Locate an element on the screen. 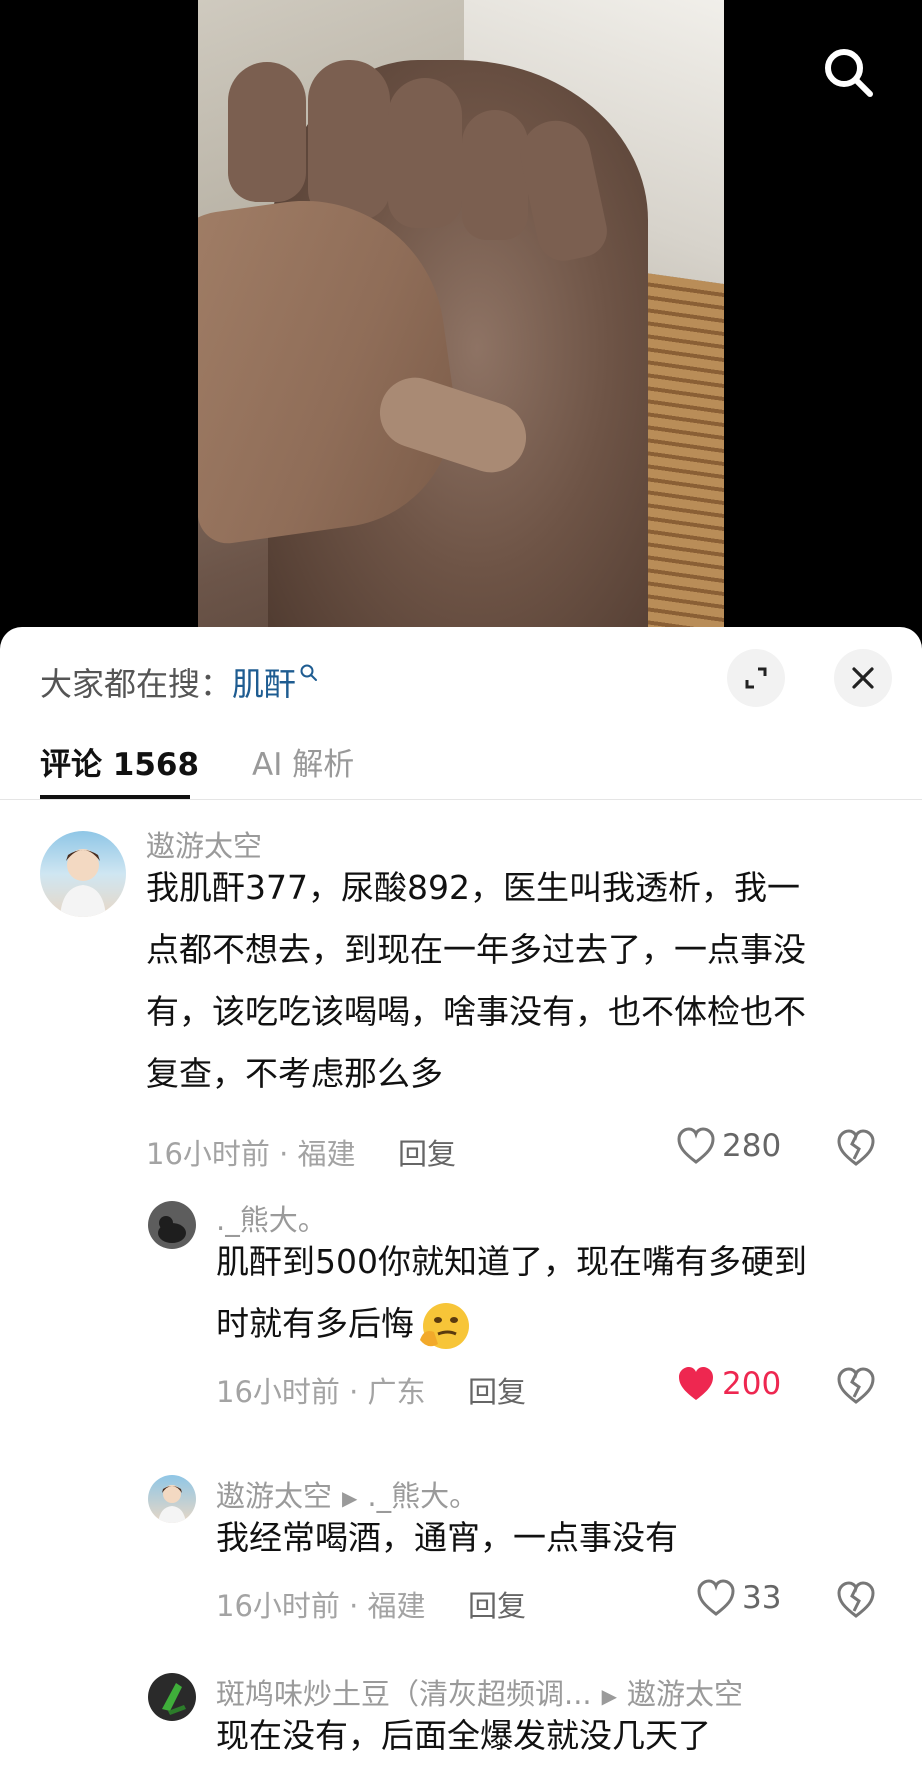  search-button is located at coordinates (848, 72).